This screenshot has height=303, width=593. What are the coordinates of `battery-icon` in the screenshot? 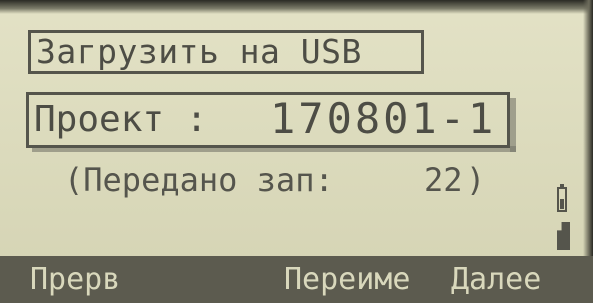 It's located at (562, 198).